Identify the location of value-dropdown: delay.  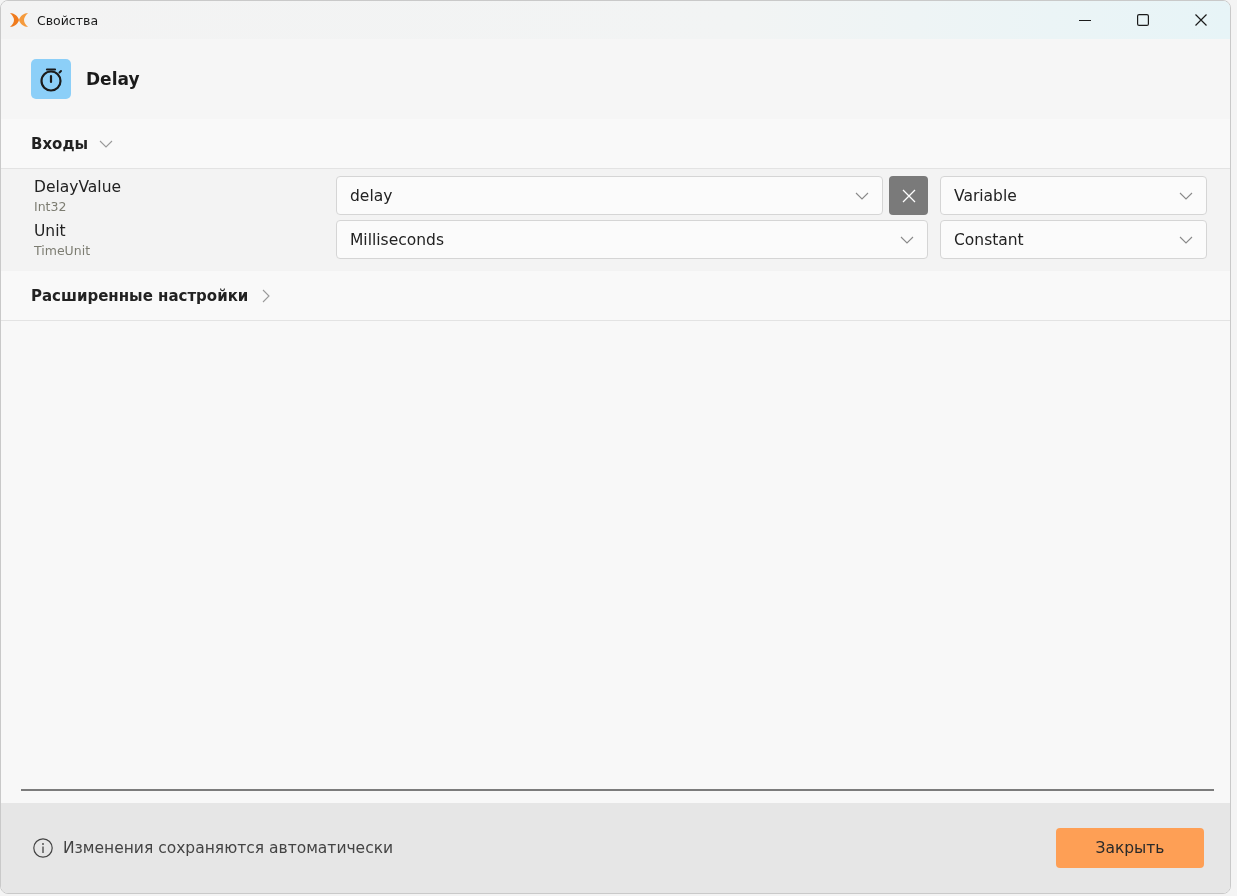
(609, 195).